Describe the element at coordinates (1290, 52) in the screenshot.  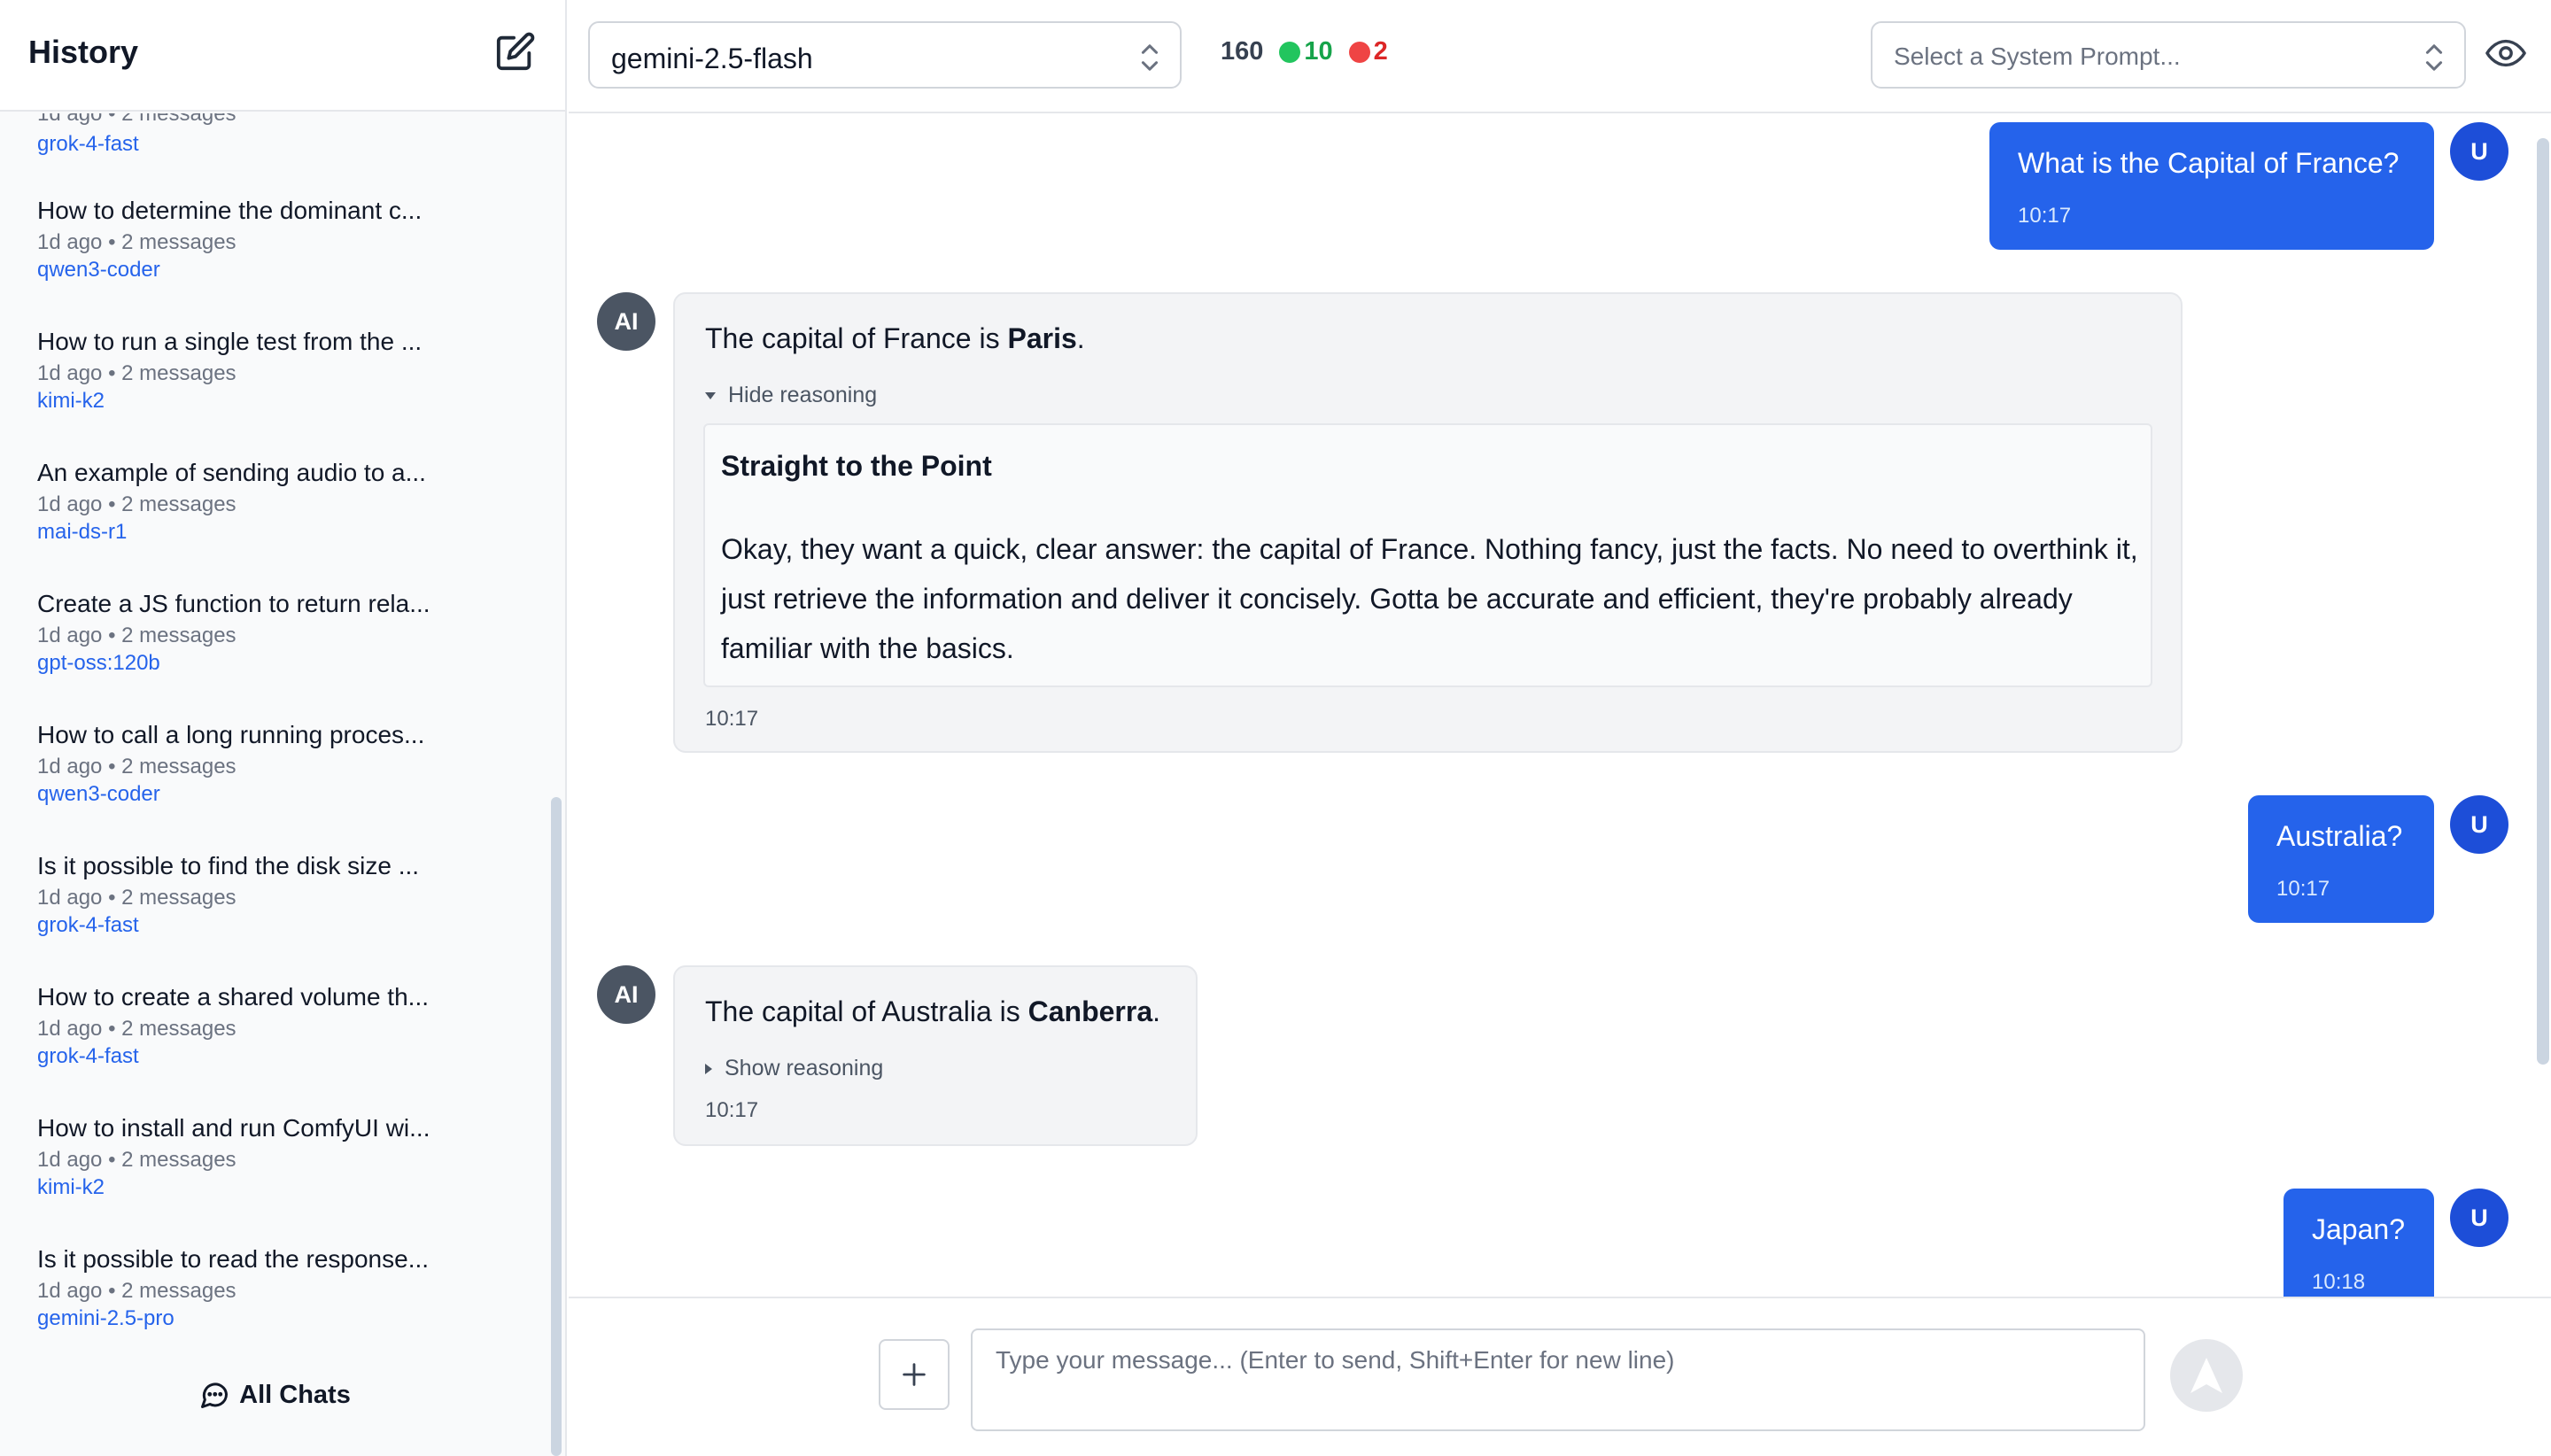
I see `success-dot-icon` at that location.